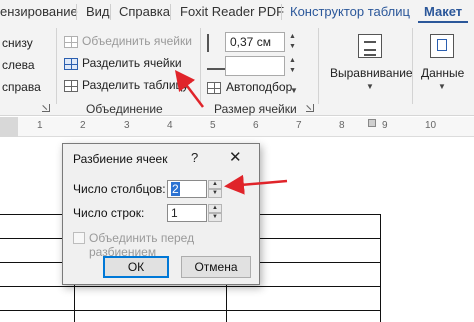 Image resolution: width=474 pixels, height=322 pixels. I want to click on annotation-overlay, so click(231, 132).